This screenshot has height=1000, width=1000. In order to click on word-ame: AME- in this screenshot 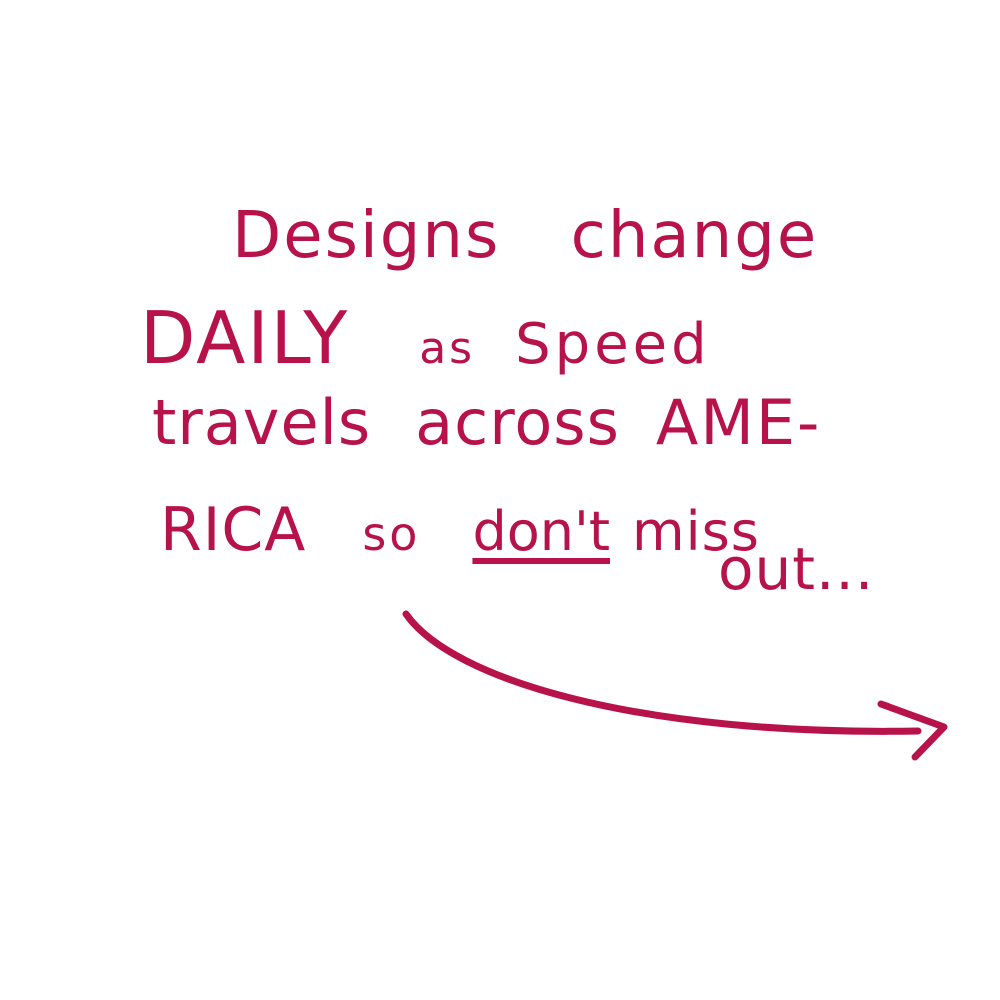, I will do `click(738, 422)`.